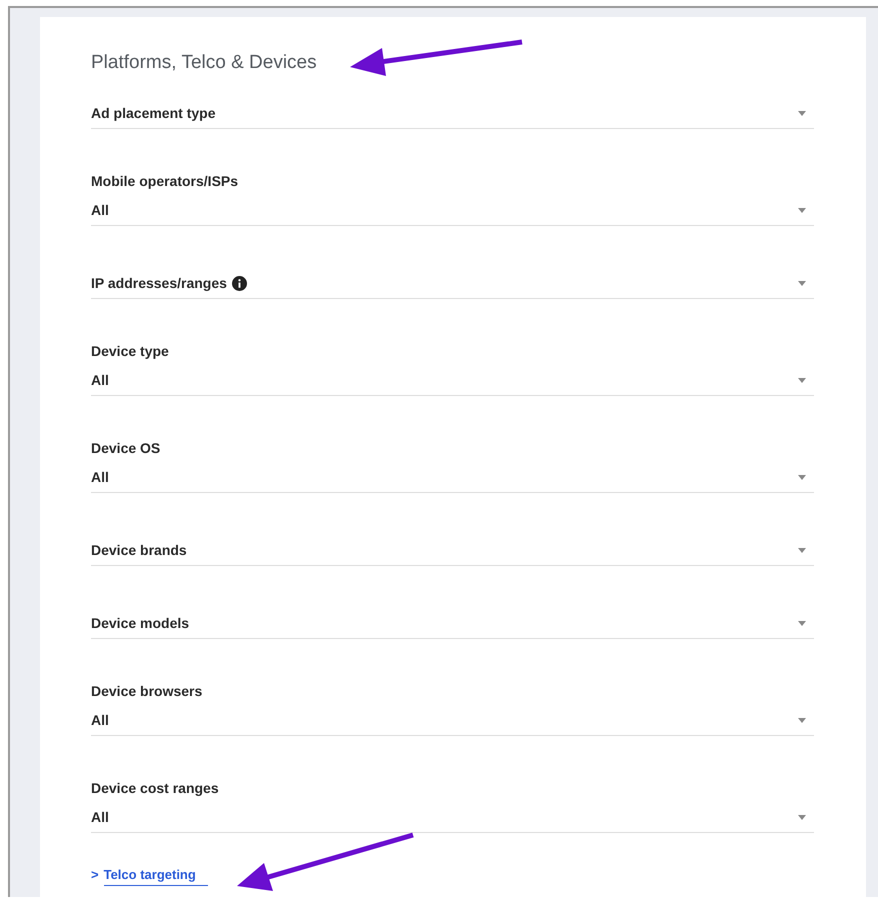 This screenshot has height=908, width=878. I want to click on dropdown-label: Ad placement type, so click(153, 113).